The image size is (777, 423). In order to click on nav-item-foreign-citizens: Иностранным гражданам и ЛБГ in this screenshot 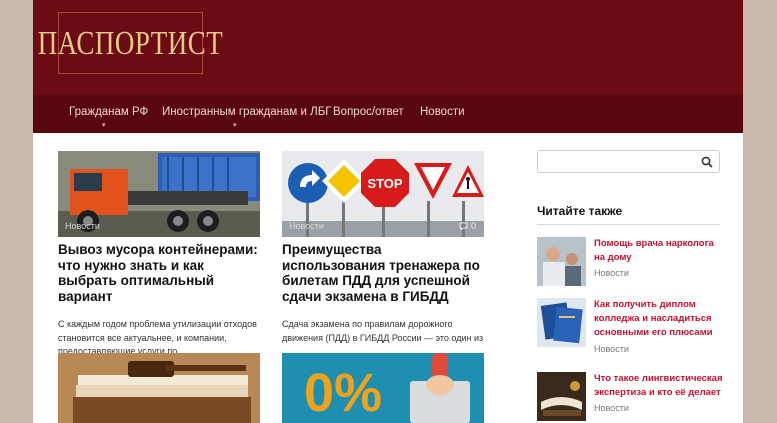, I will do `click(246, 112)`.